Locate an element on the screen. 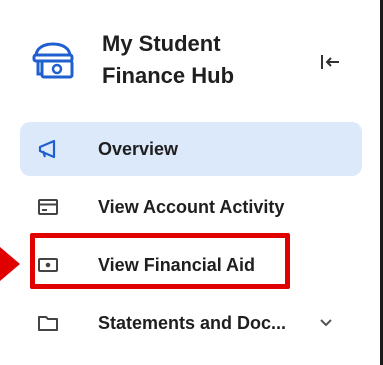 The height and width of the screenshot is (365, 383). pointer-arrow is located at coordinates (10, 264).